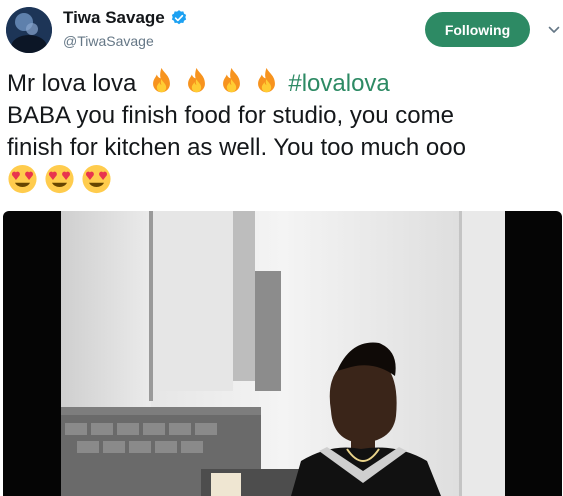  Describe the element at coordinates (114, 18) in the screenshot. I see `display-name: Tiwa Savage` at that location.